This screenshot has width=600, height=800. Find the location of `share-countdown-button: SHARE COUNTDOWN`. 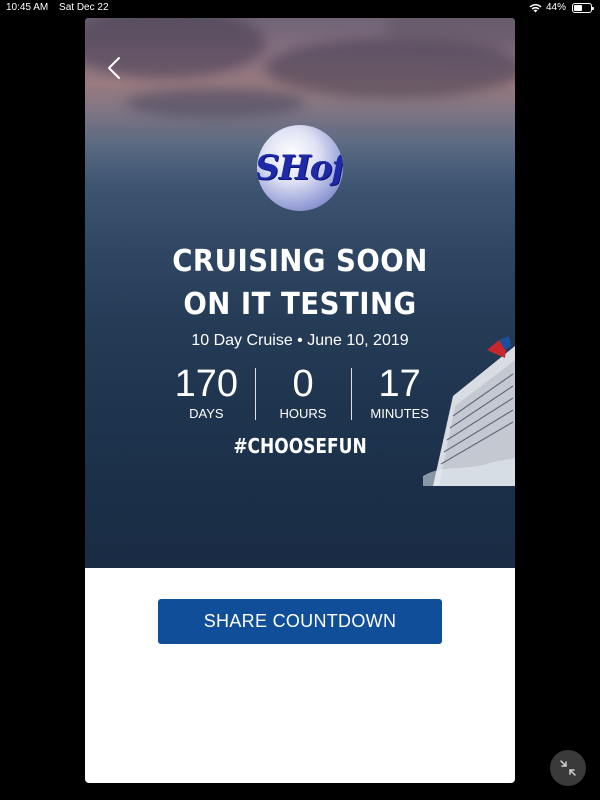

share-countdown-button: SHARE COUNTDOWN is located at coordinates (300, 621).